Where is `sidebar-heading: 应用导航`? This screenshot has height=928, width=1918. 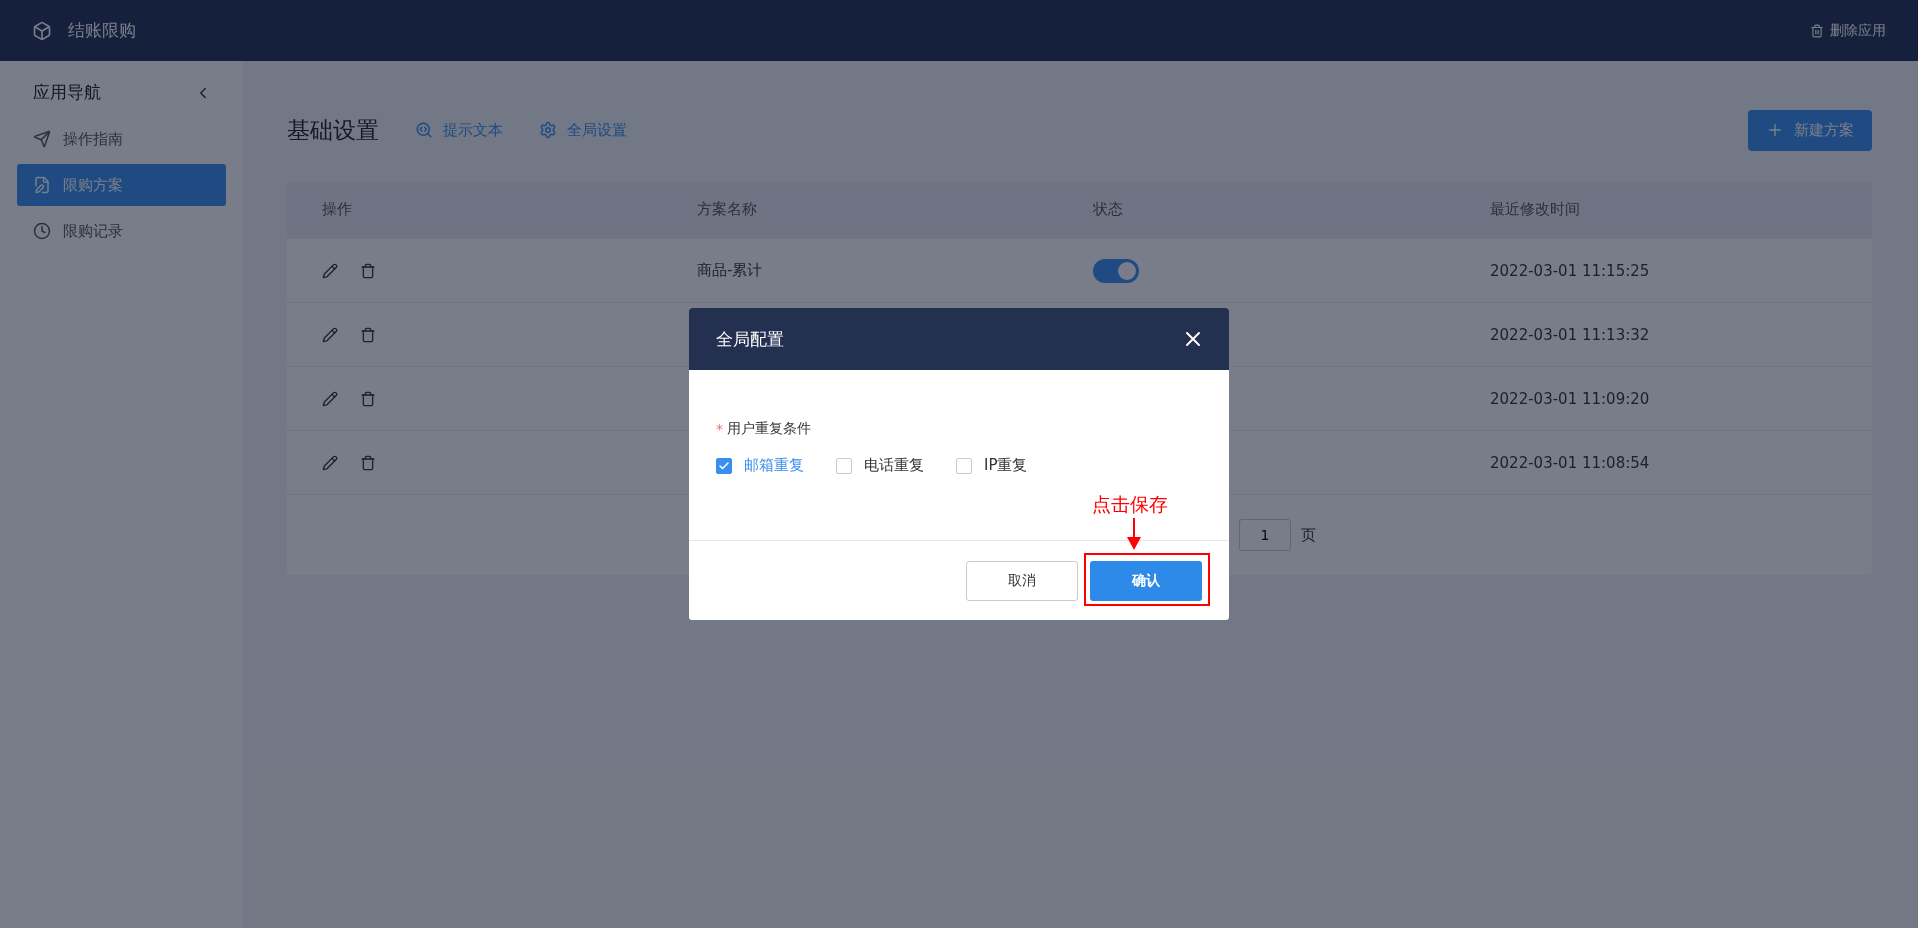
sidebar-heading: 应用导航 is located at coordinates (67, 92).